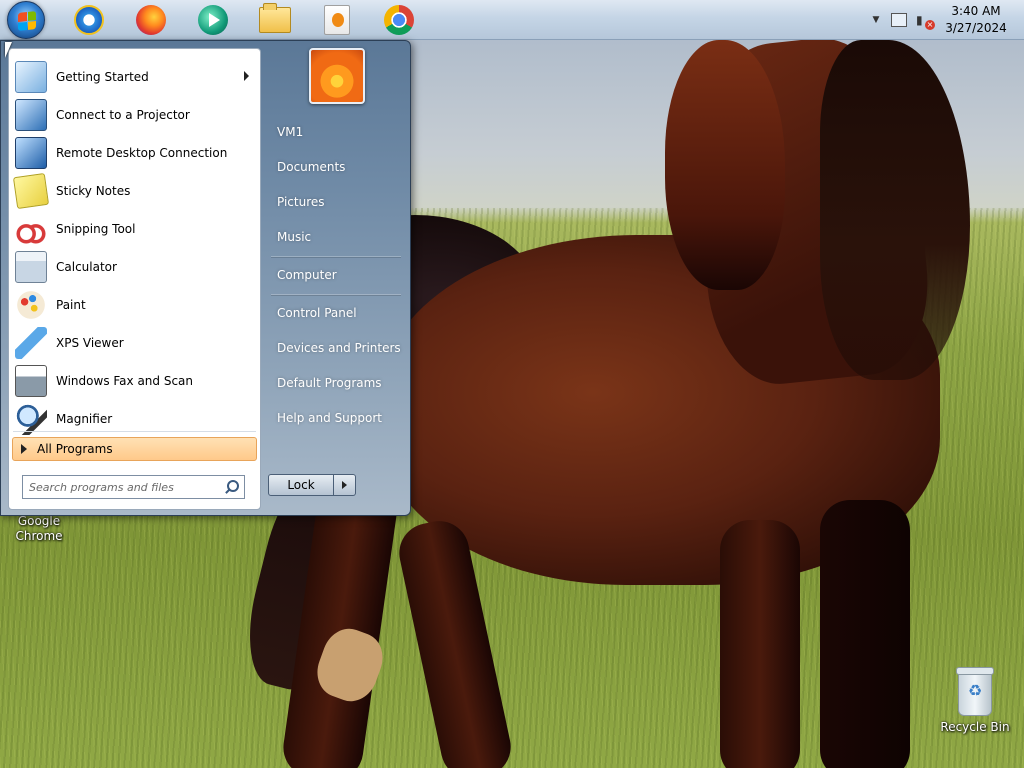  What do you see at coordinates (122, 487) in the screenshot?
I see `search-input` at bounding box center [122, 487].